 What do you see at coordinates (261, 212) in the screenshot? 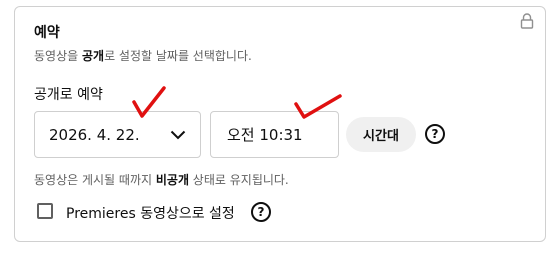
I see `premiere-help-icon: ?` at bounding box center [261, 212].